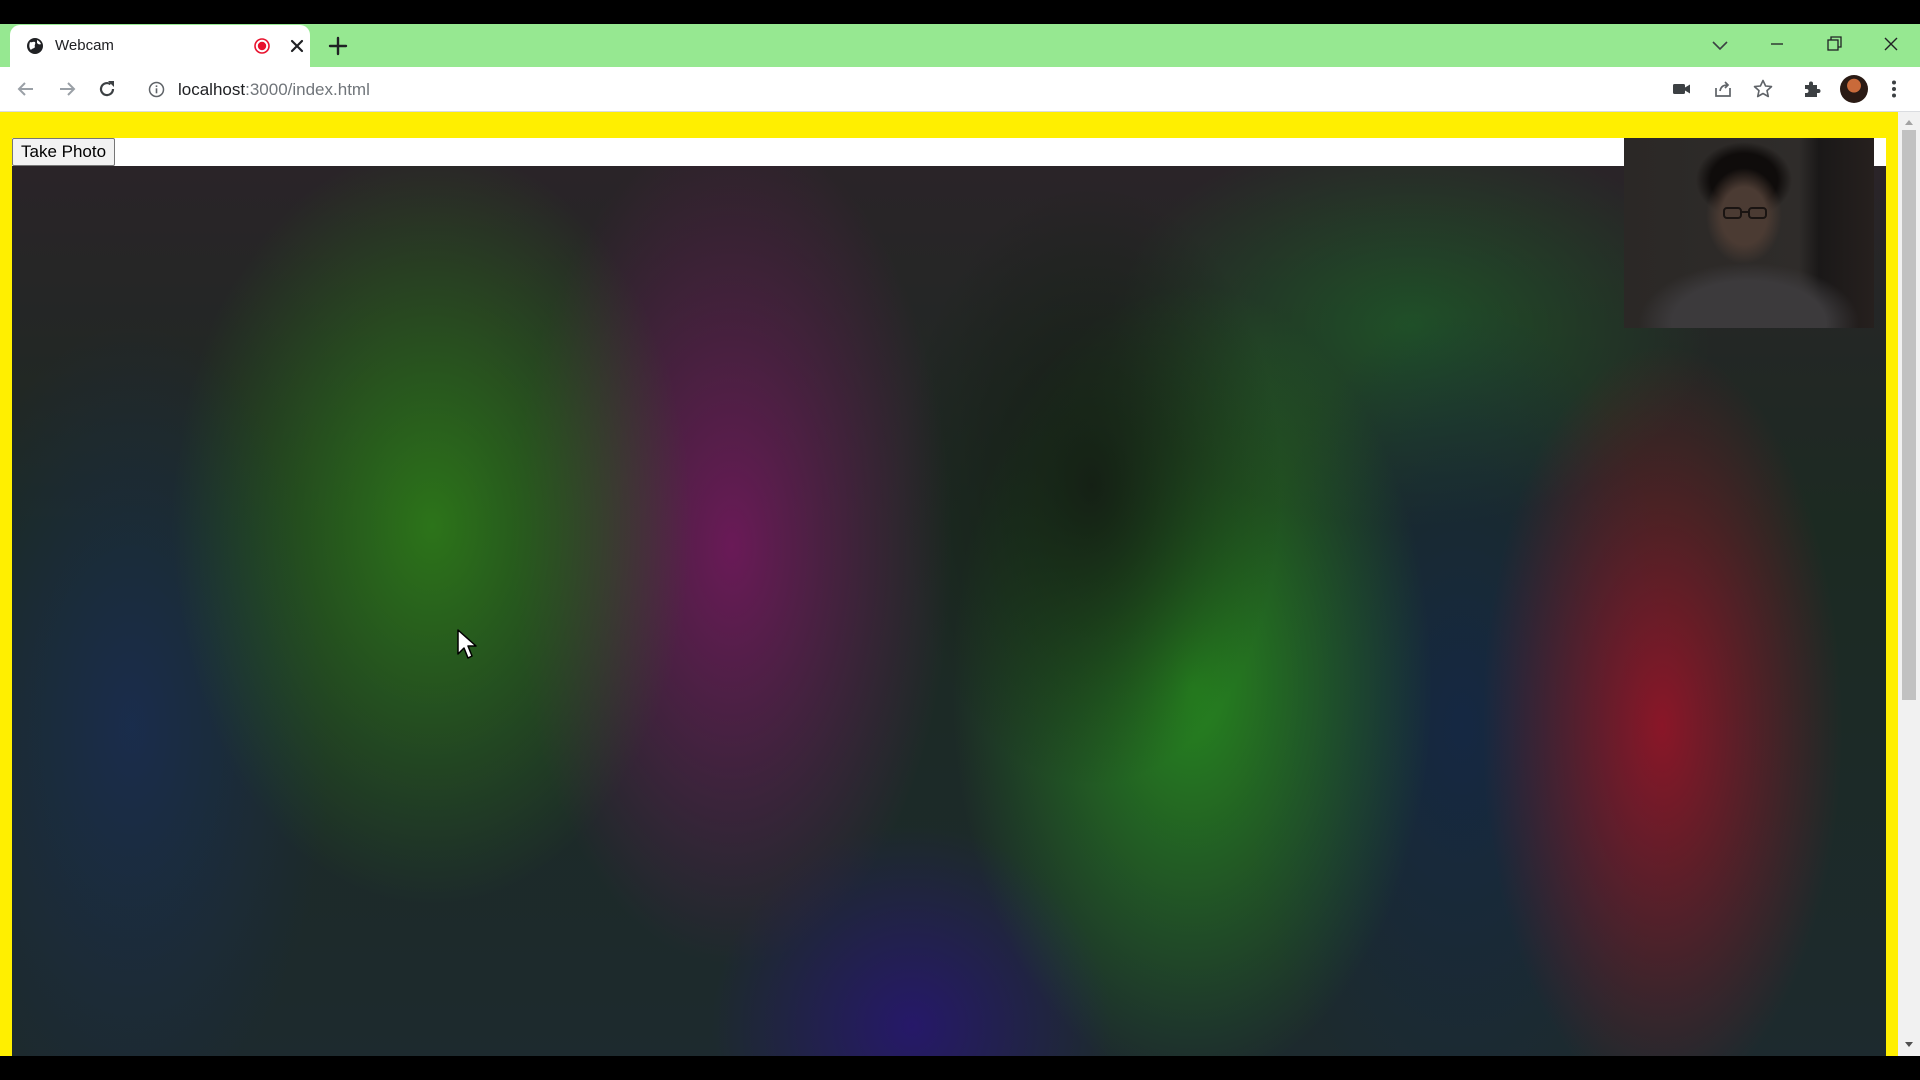  I want to click on tab-strip: Webcam, so click(960, 45).